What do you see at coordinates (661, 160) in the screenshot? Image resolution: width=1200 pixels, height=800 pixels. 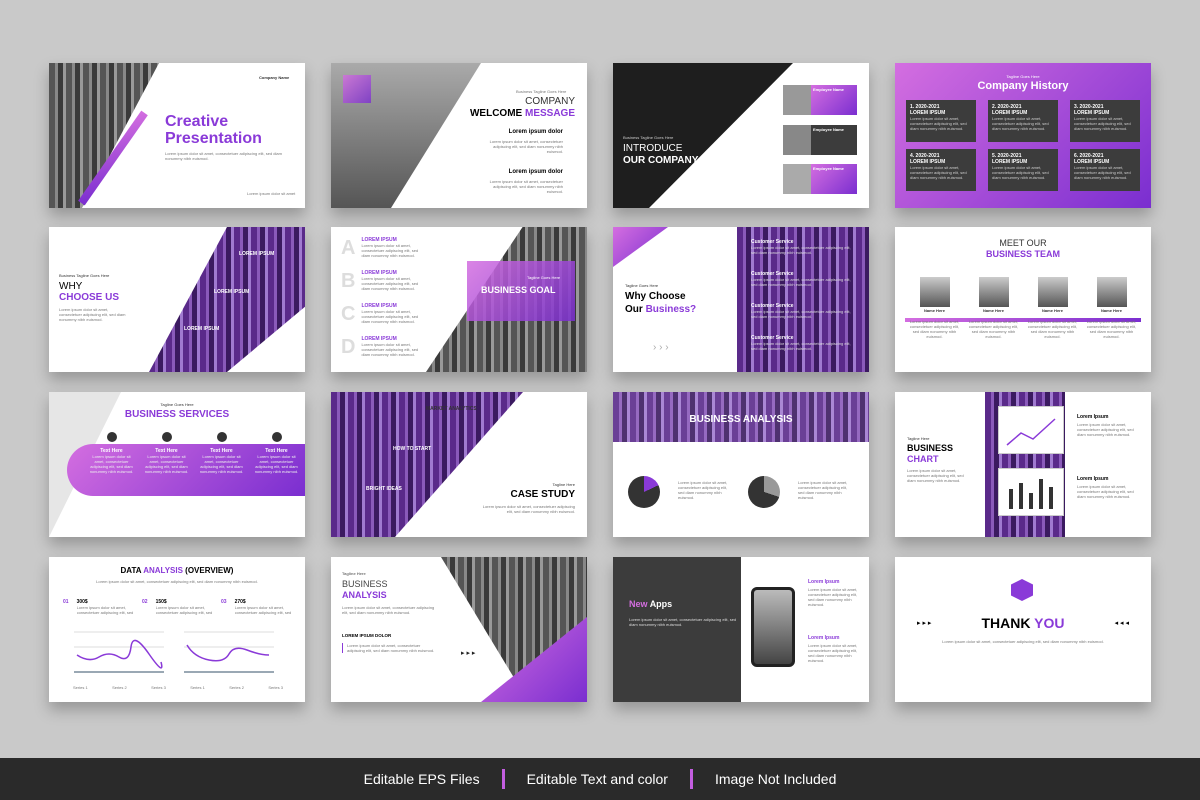 I see `title: OUR COMPANY` at bounding box center [661, 160].